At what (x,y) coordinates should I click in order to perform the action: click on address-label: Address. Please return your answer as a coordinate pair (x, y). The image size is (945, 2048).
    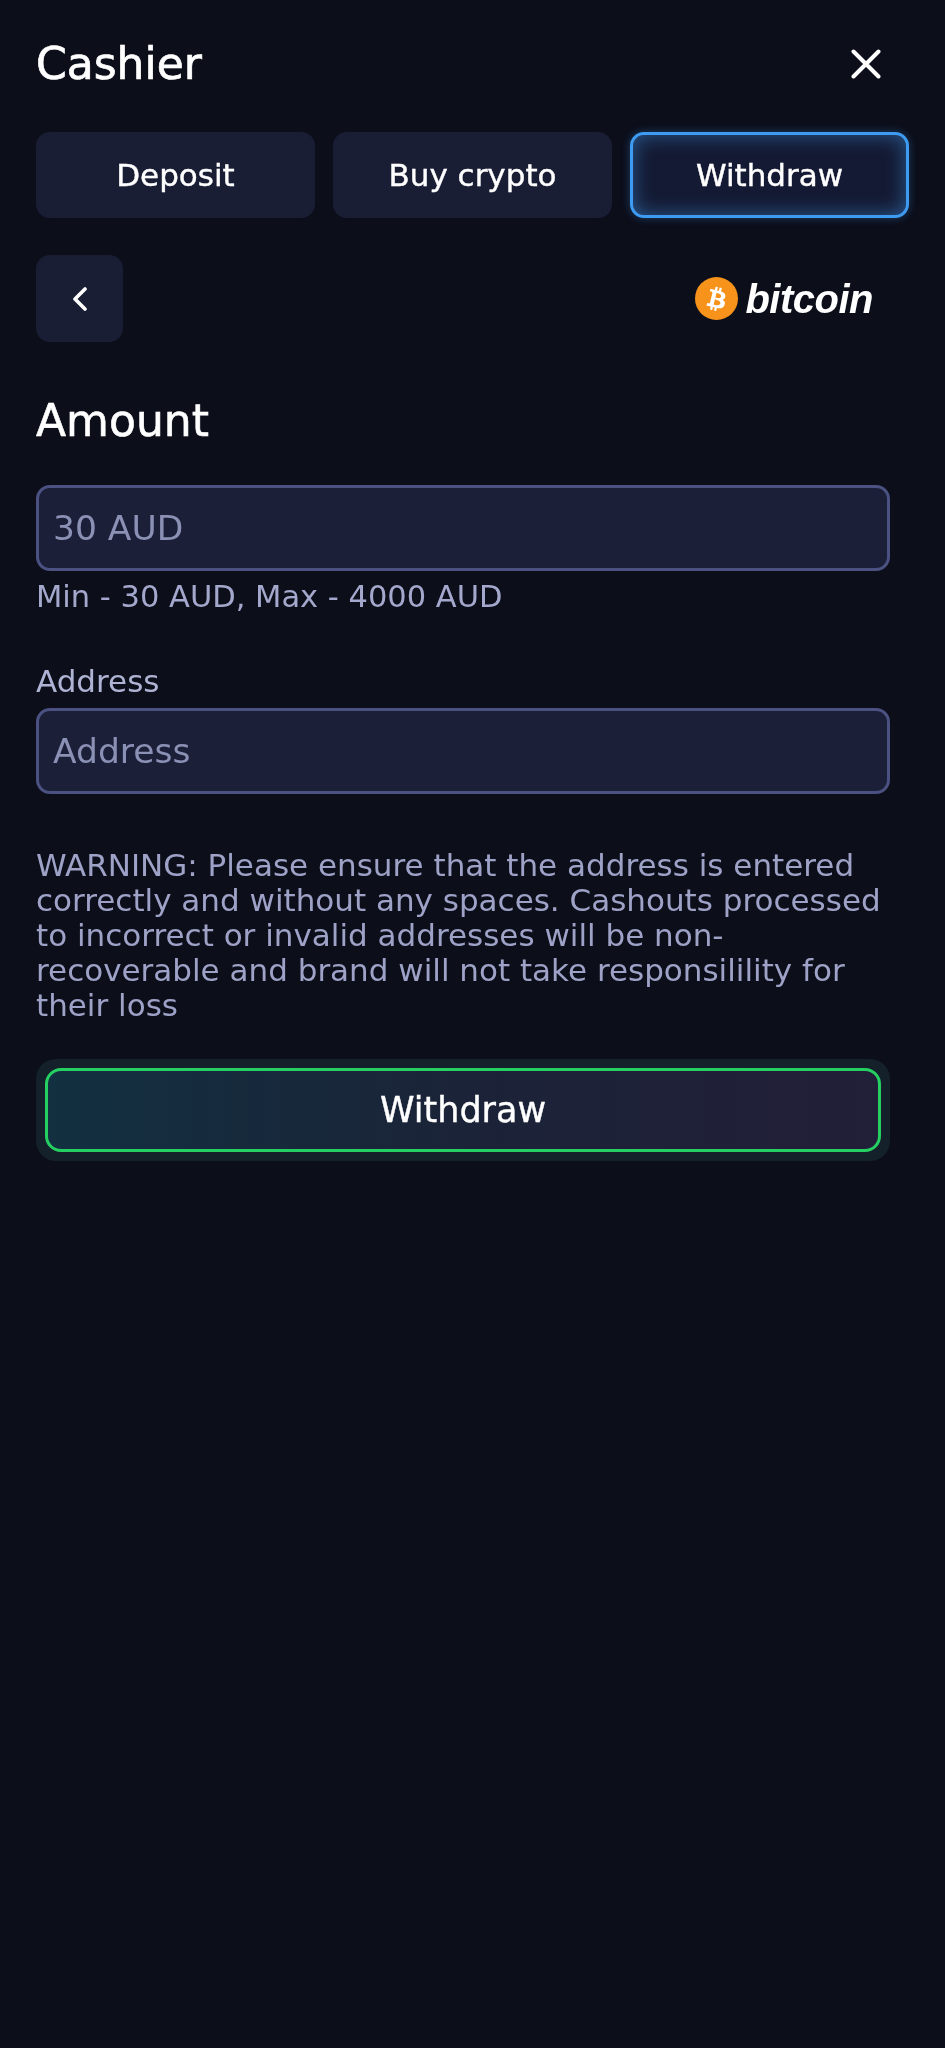
    Looking at the image, I should click on (98, 681).